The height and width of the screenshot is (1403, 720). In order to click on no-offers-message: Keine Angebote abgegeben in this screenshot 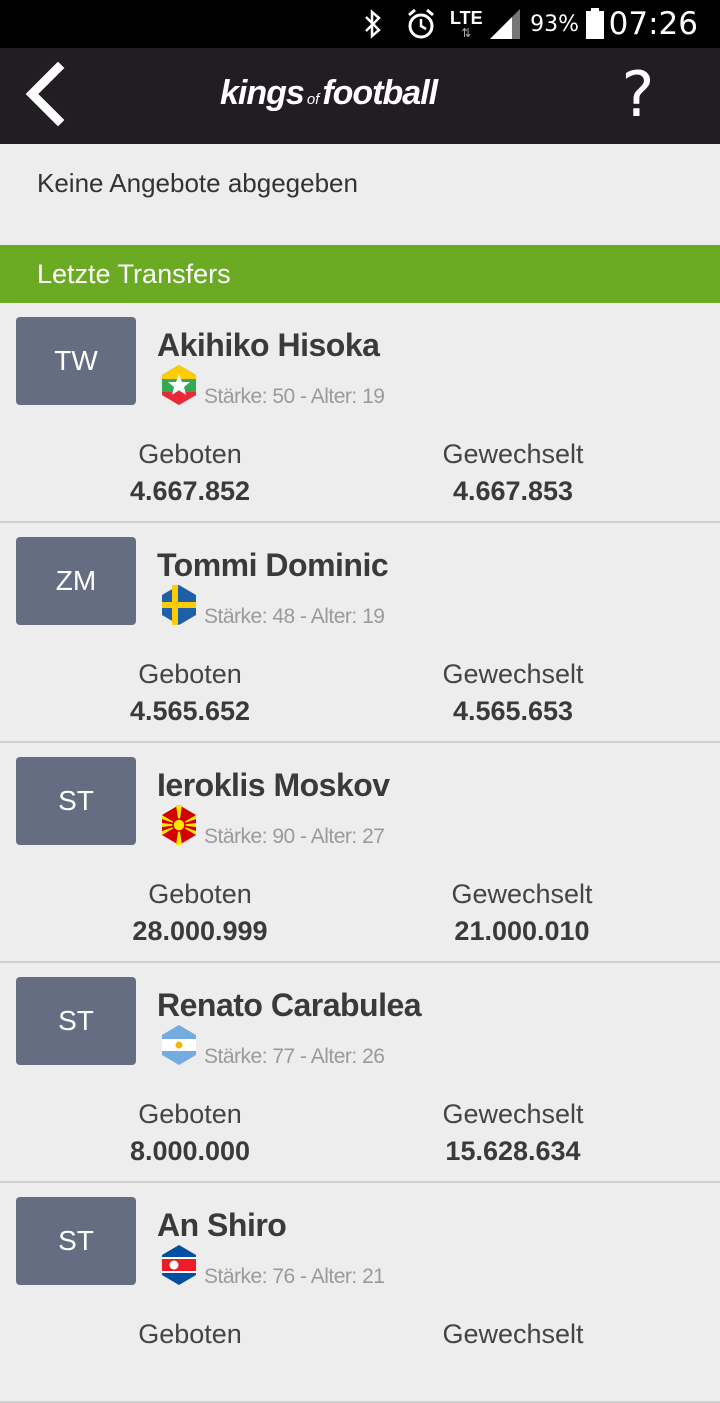, I will do `click(197, 183)`.